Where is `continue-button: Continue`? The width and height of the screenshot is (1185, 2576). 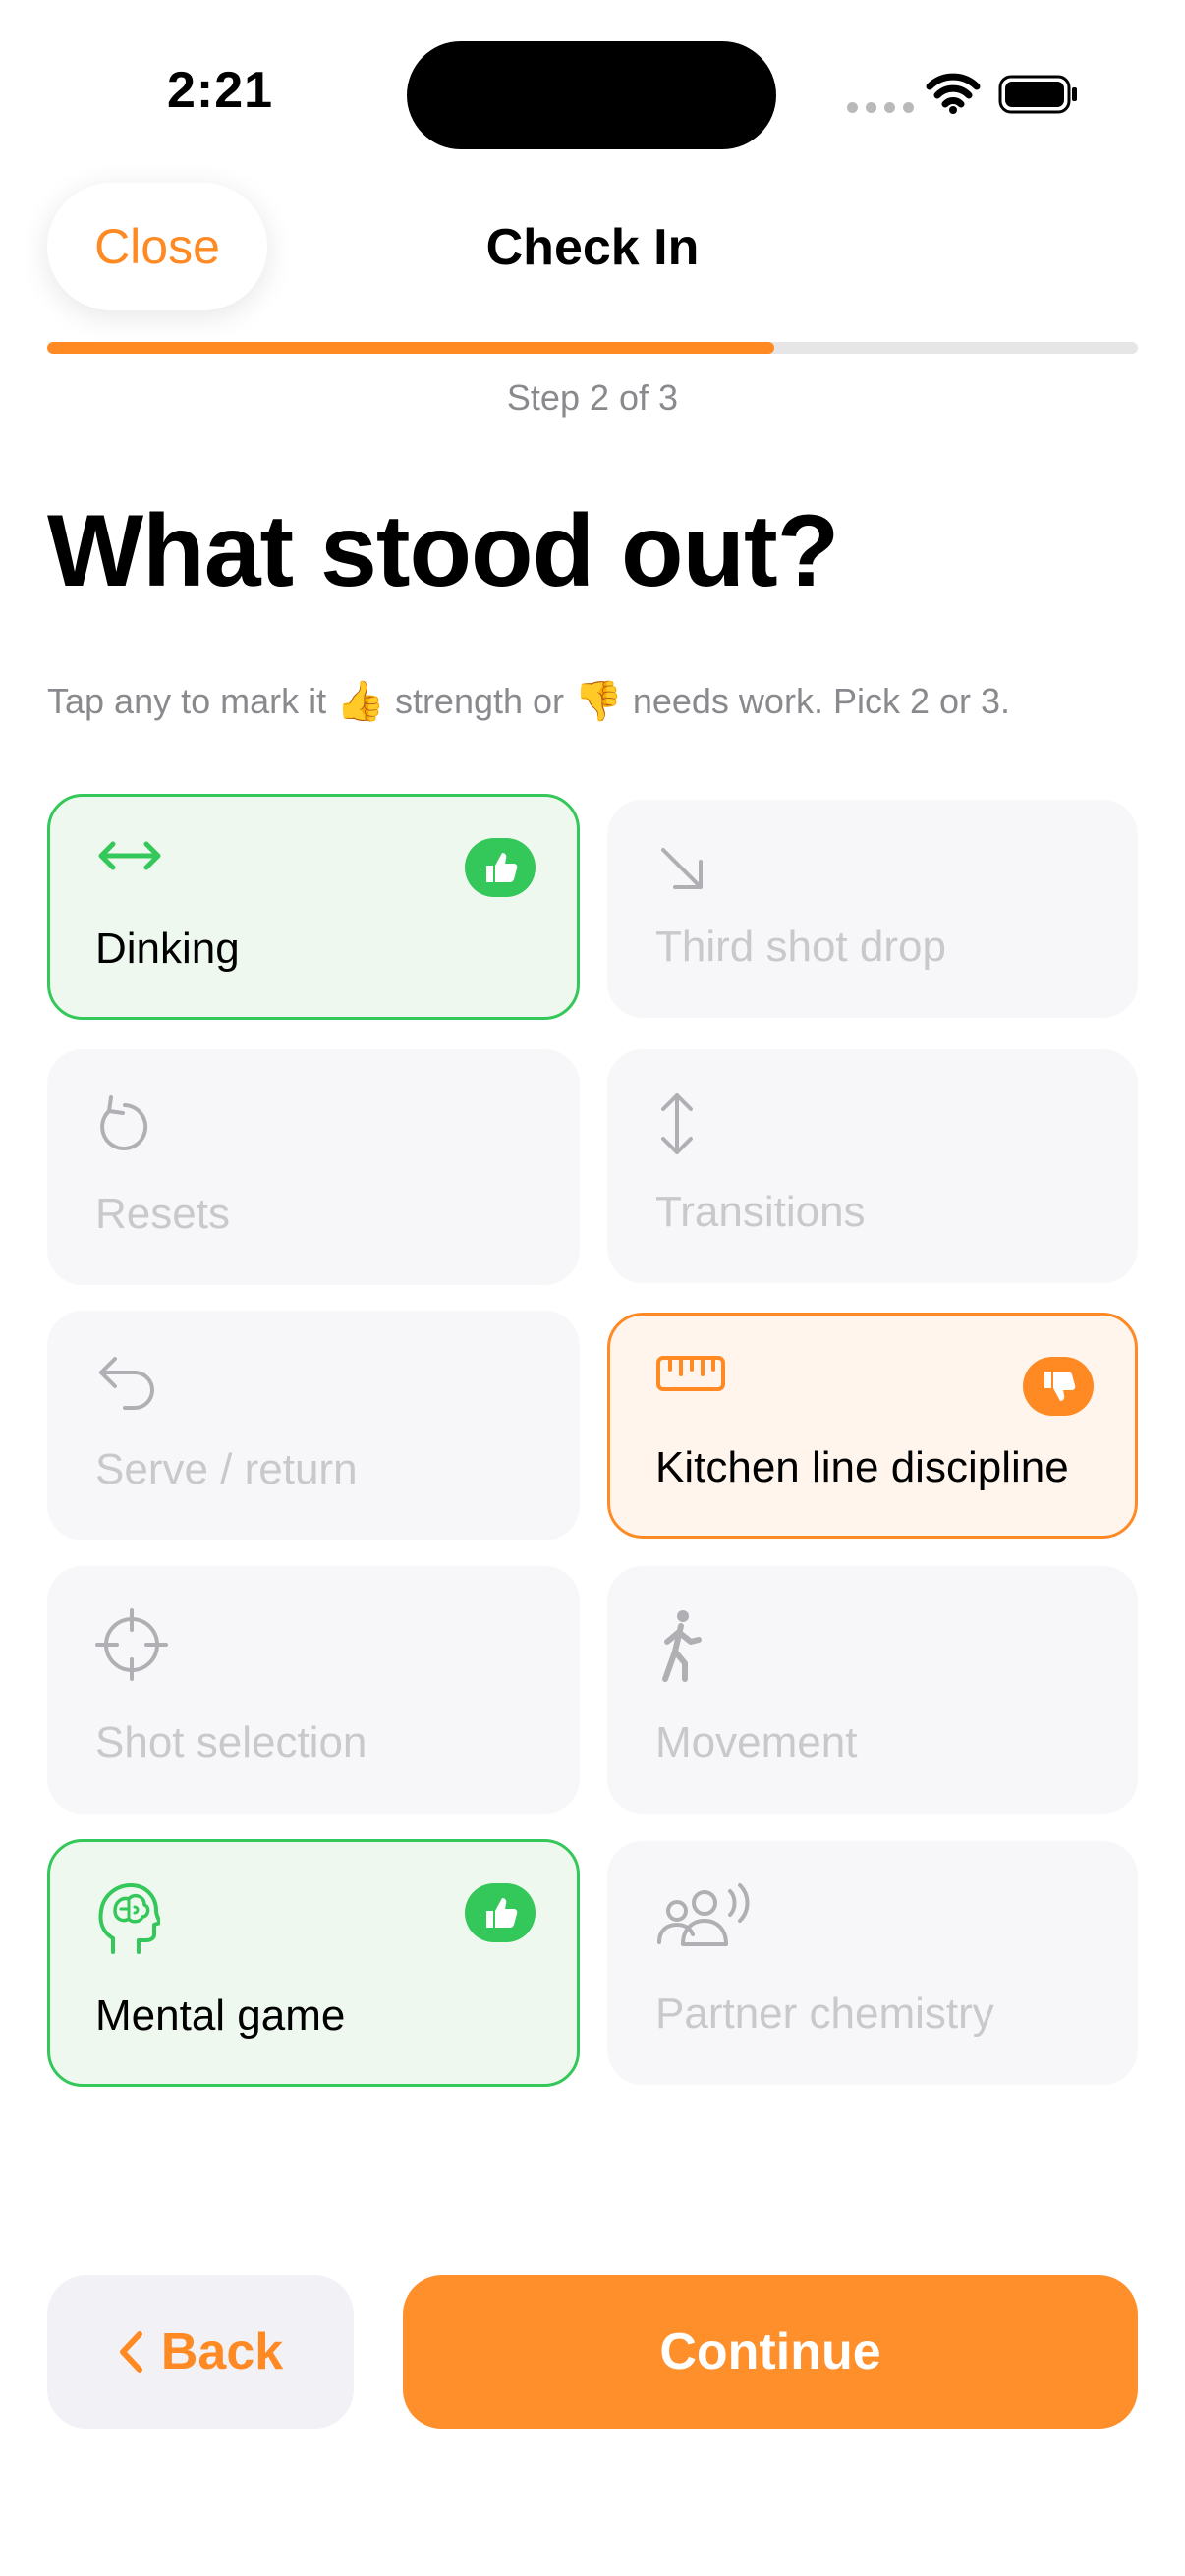 continue-button: Continue is located at coordinates (771, 2352).